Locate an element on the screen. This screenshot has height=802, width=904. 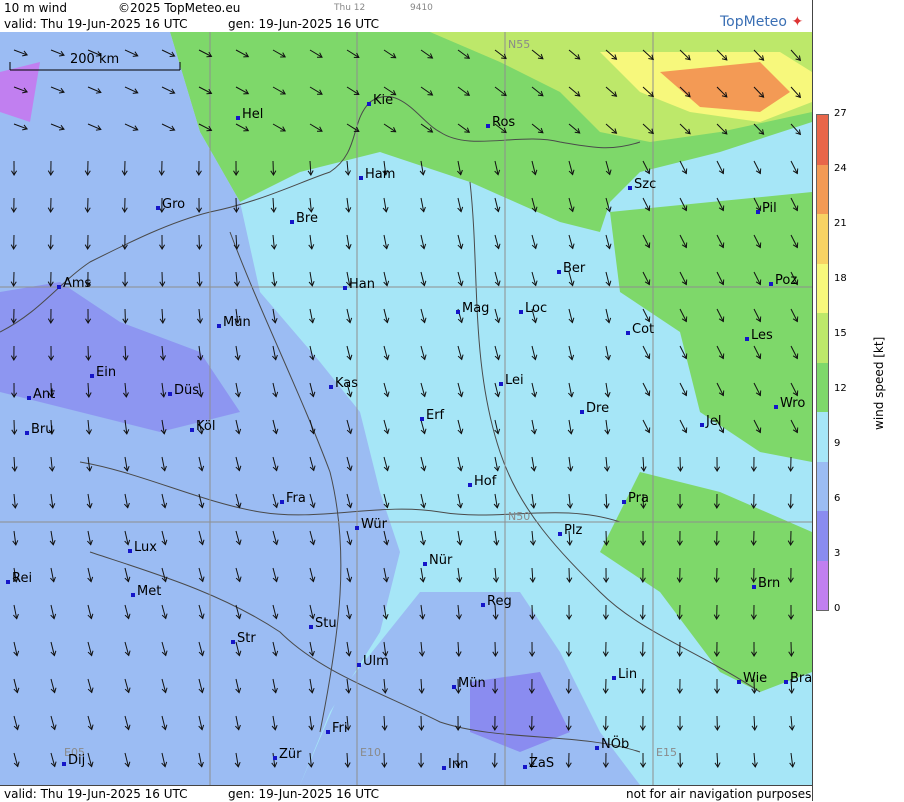
legend-panel: 2724211815129630 is located at coordinates (858, 400).